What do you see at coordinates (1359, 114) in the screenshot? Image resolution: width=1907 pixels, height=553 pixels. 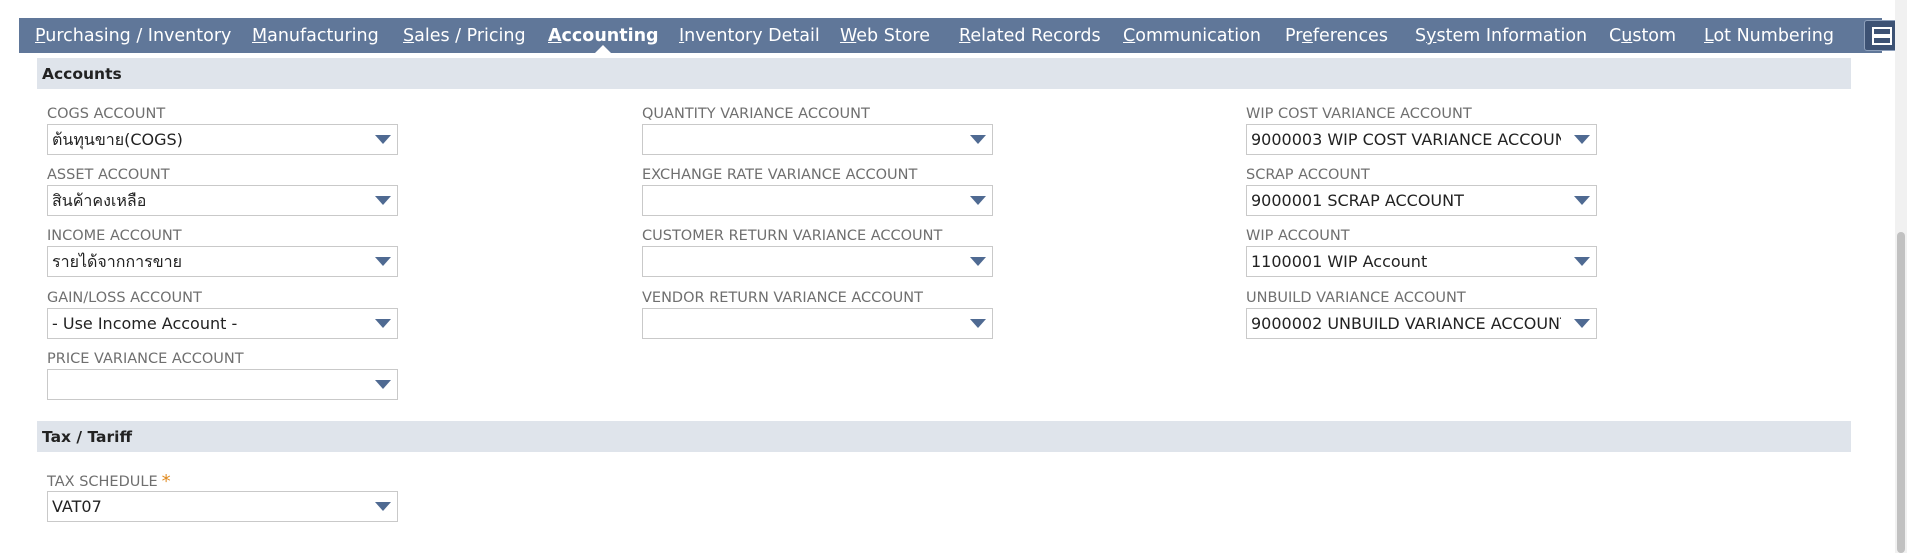 I see `wip-cost-variance-account-label: WIP COST VARIANCE ACCOUNT` at bounding box center [1359, 114].